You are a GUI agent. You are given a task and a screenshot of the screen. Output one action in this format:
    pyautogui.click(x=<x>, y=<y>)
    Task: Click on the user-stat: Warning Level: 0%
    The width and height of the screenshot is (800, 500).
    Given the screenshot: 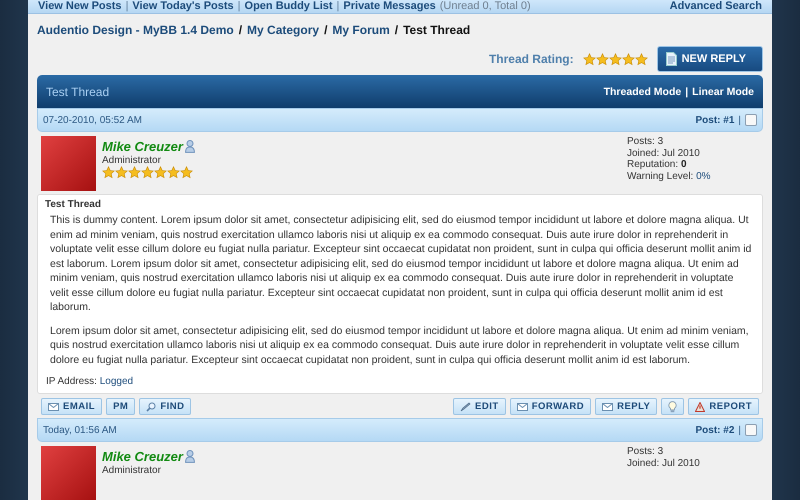 What is the action you would take?
    pyautogui.click(x=669, y=176)
    